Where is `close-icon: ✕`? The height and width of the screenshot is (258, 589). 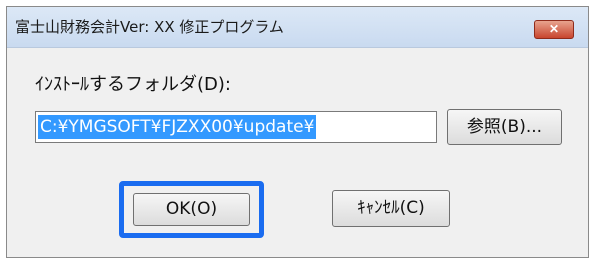 close-icon: ✕ is located at coordinates (554, 29).